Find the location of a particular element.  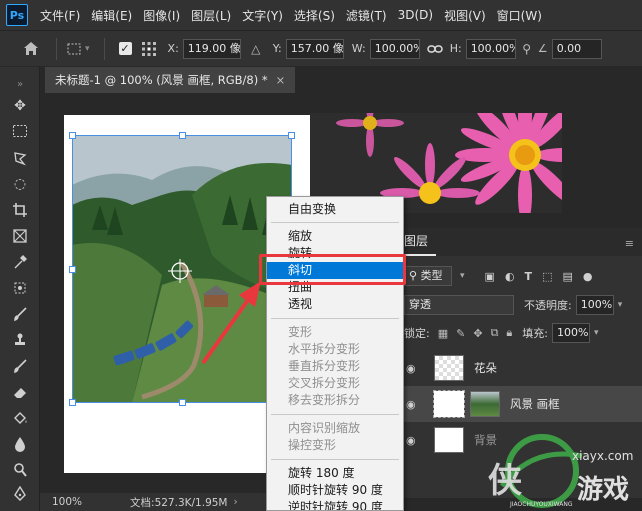

move-tool-icon: ✥ is located at coordinates (20, 106).